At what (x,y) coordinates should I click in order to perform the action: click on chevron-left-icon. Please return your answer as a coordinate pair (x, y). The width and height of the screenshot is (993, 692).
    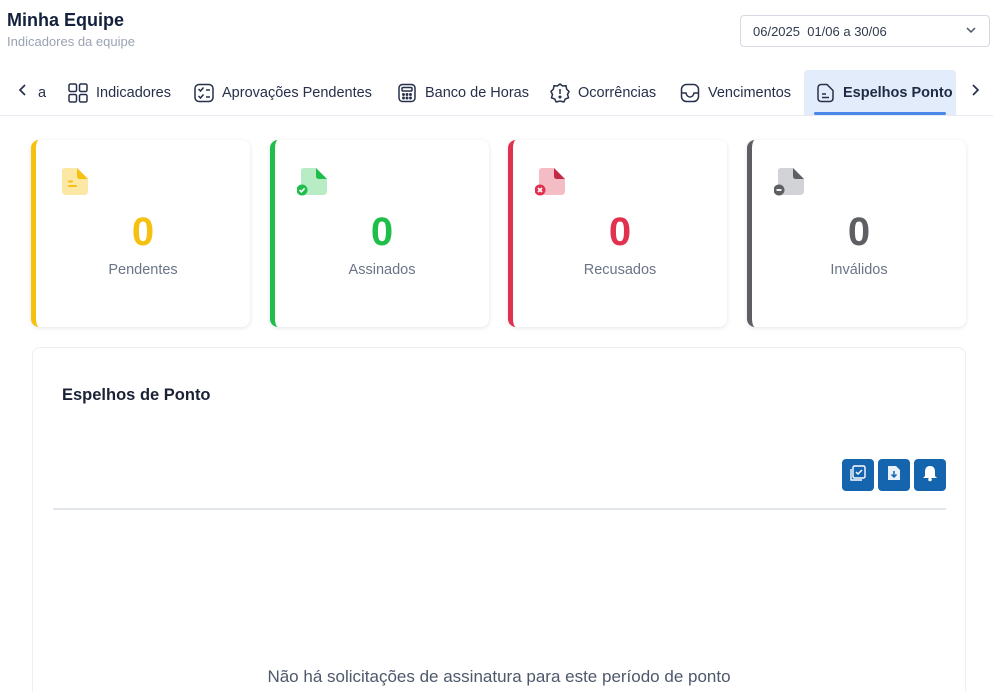
    Looking at the image, I should click on (23, 92).